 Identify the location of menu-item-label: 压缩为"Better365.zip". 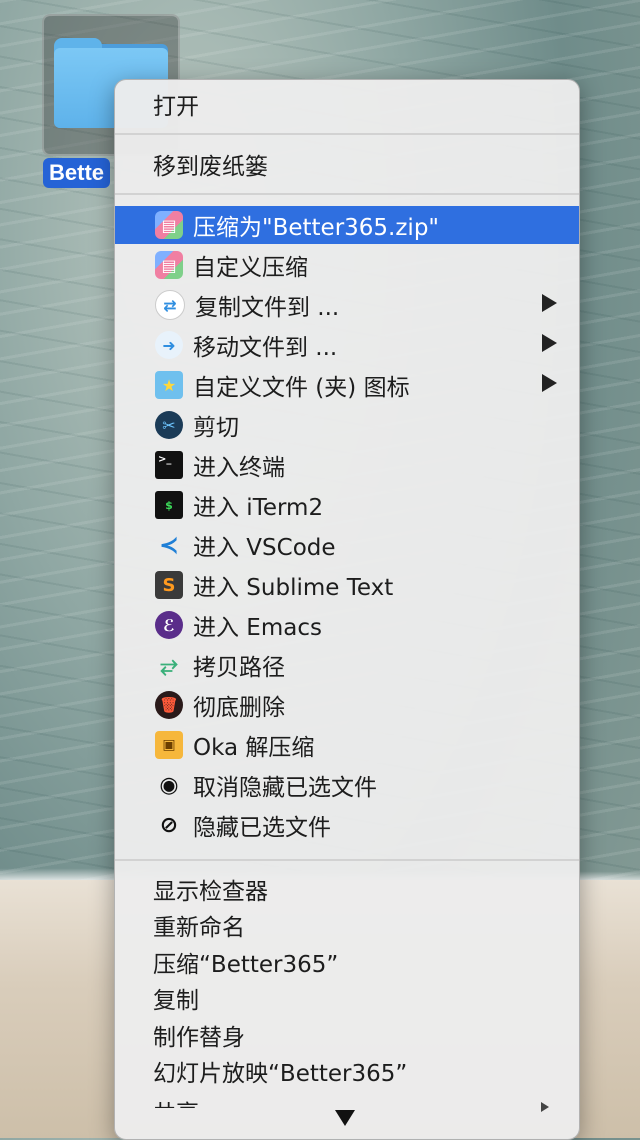
(316, 228).